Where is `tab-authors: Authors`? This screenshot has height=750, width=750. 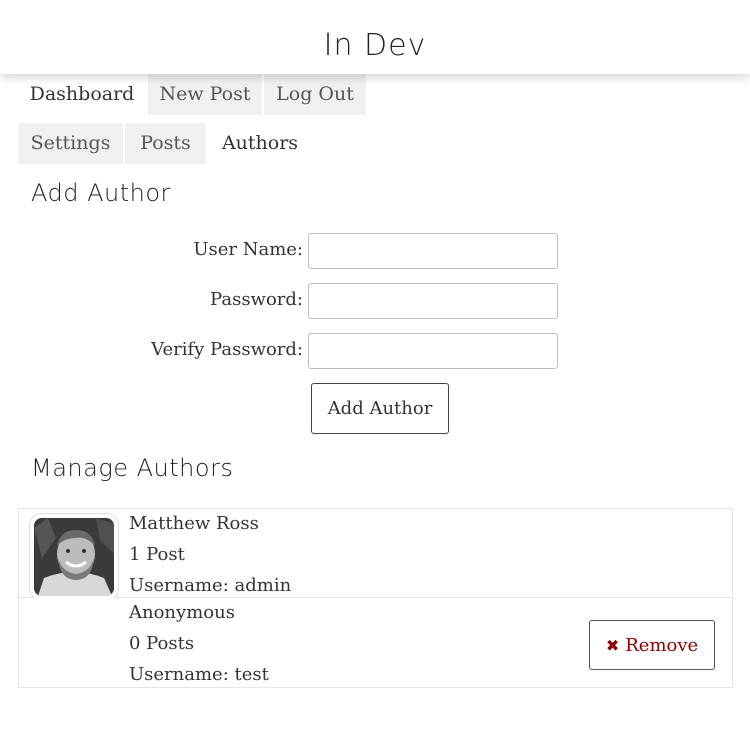 tab-authors: Authors is located at coordinates (260, 143).